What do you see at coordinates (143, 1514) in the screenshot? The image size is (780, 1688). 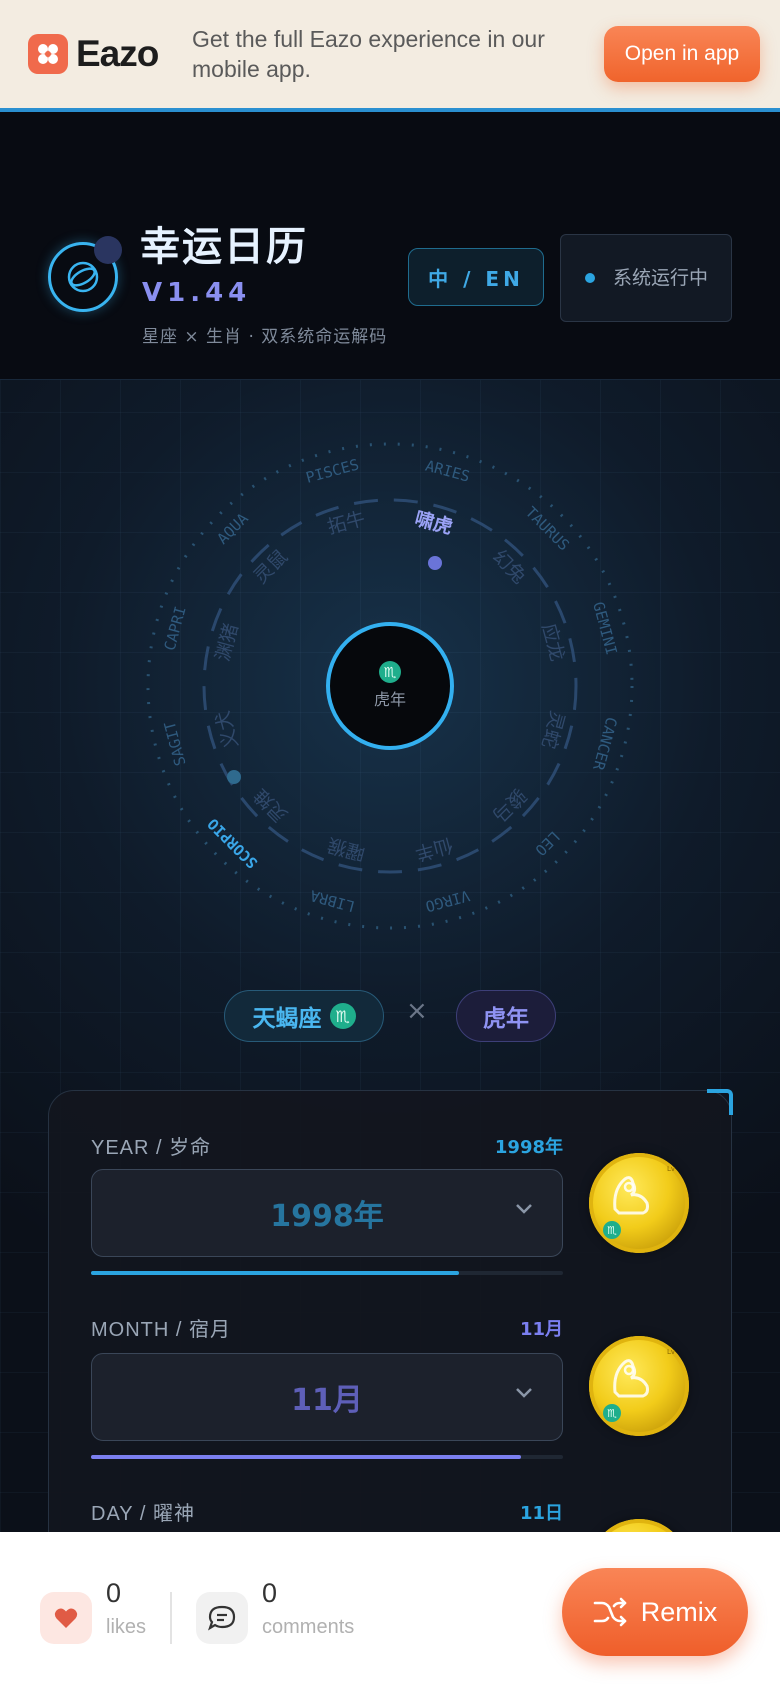 I see `day-field-label: DAY / 曜神` at bounding box center [143, 1514].